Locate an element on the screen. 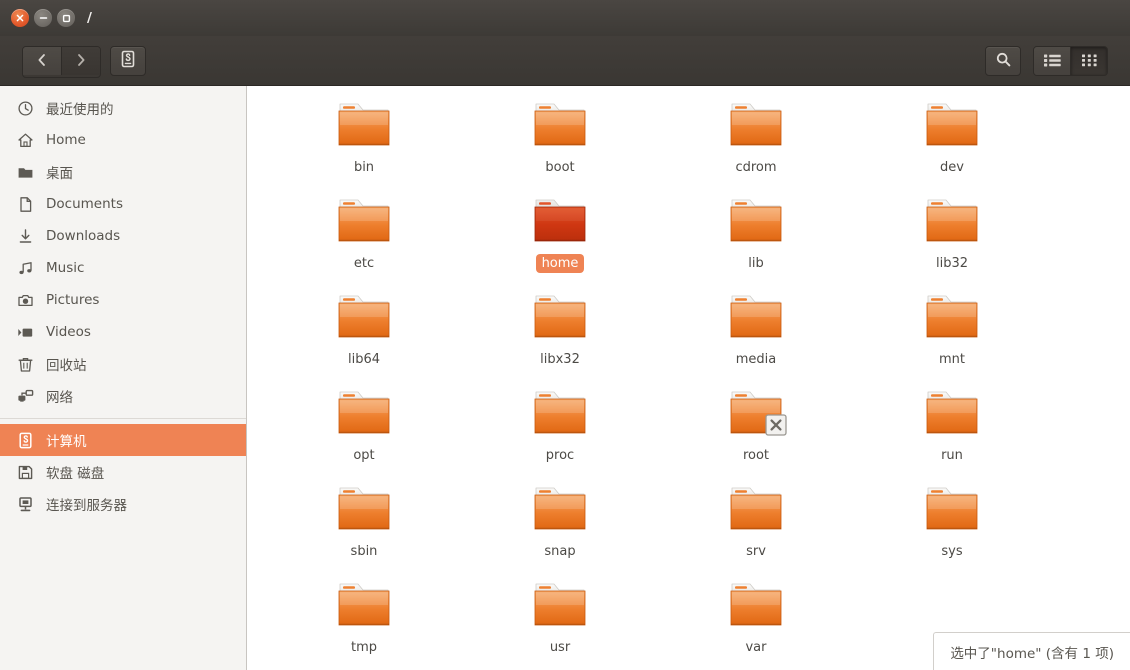 The width and height of the screenshot is (1130, 670). toolbar-right-group is located at coordinates (1046, 61).